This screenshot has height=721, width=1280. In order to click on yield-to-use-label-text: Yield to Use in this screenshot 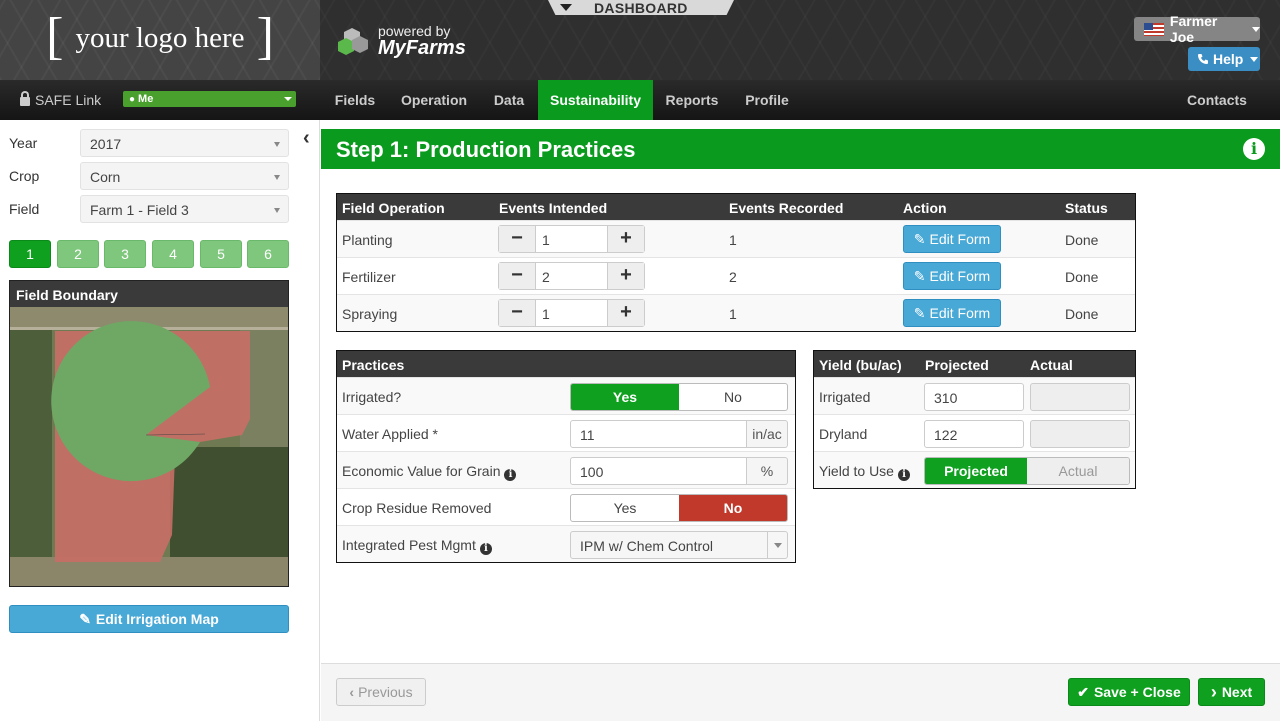, I will do `click(856, 471)`.